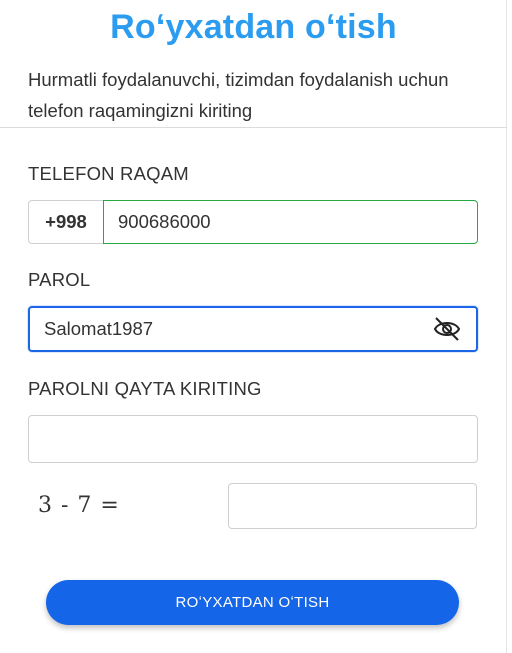 This screenshot has width=512, height=653. I want to click on password-repeat-label: PAROLNI QAYTA KIRITING, so click(145, 388).